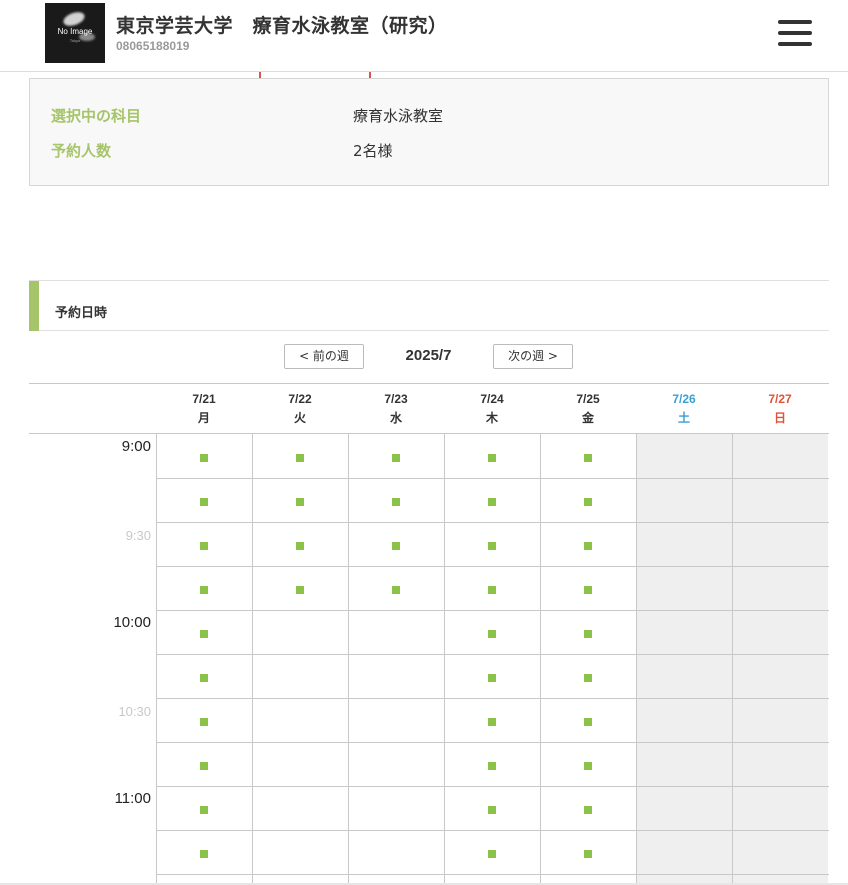 Image resolution: width=848 pixels, height=885 pixels. Describe the element at coordinates (300, 399) in the screenshot. I see `day-date: 7/22` at that location.